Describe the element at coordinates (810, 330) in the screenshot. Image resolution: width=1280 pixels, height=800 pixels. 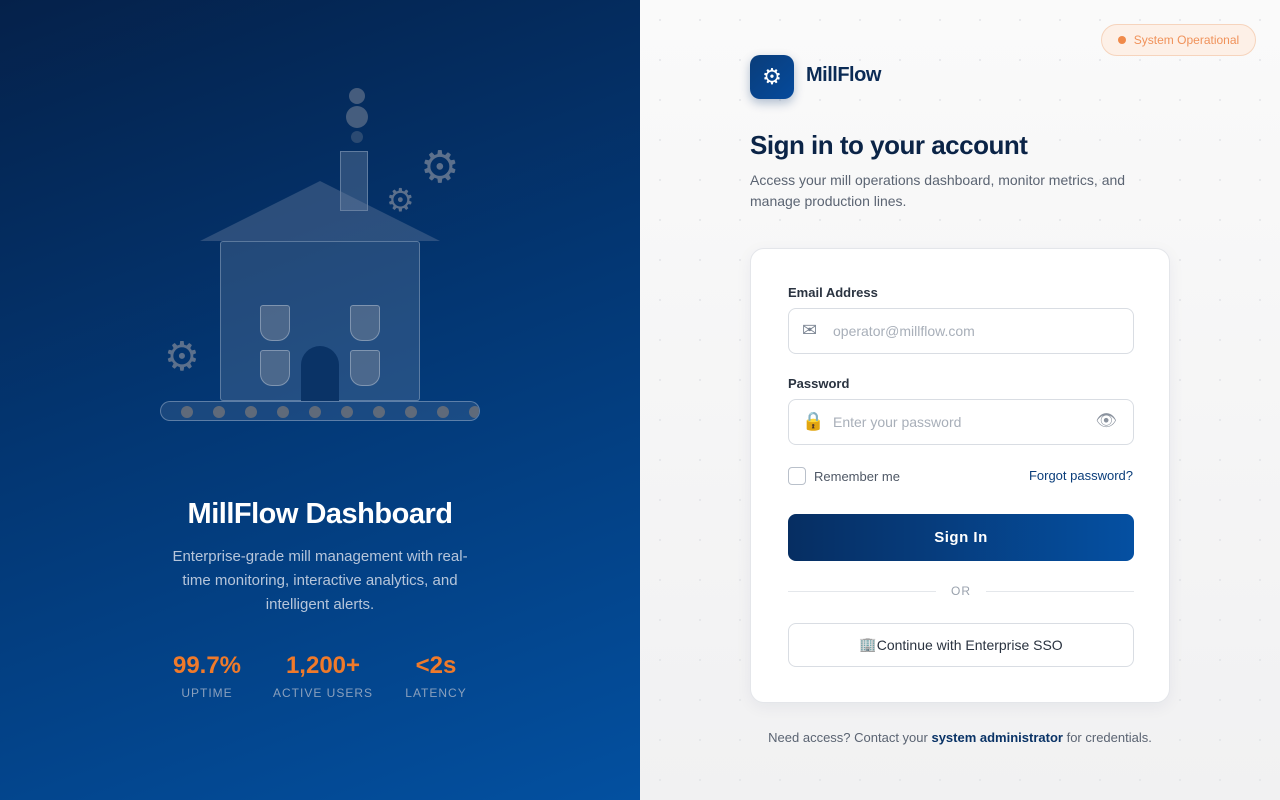
I see `envelope-icon: ✉` at that location.